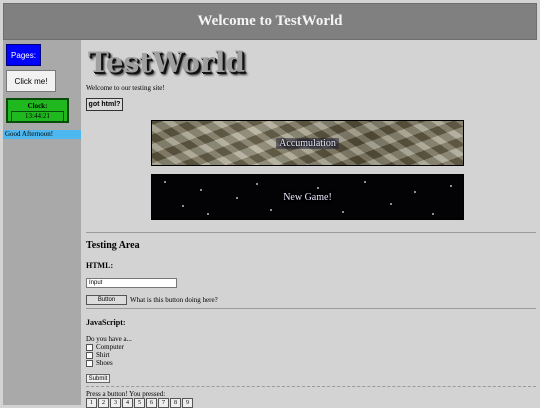 This screenshot has height=408, width=540. I want to click on number-button-7: 7, so click(163, 403).